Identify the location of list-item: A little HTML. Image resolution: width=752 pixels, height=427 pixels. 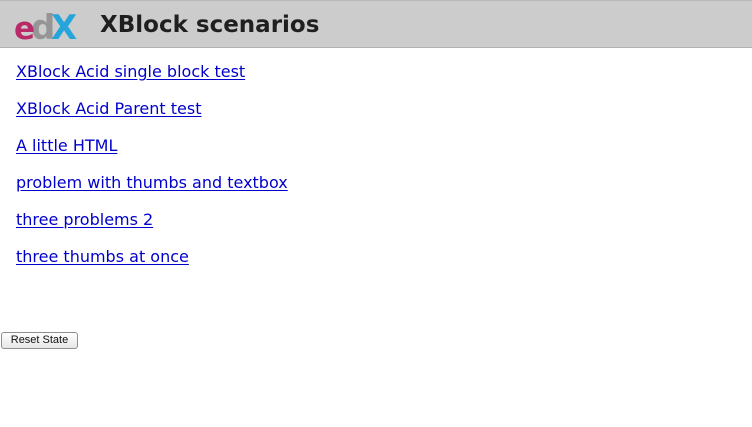
(152, 153).